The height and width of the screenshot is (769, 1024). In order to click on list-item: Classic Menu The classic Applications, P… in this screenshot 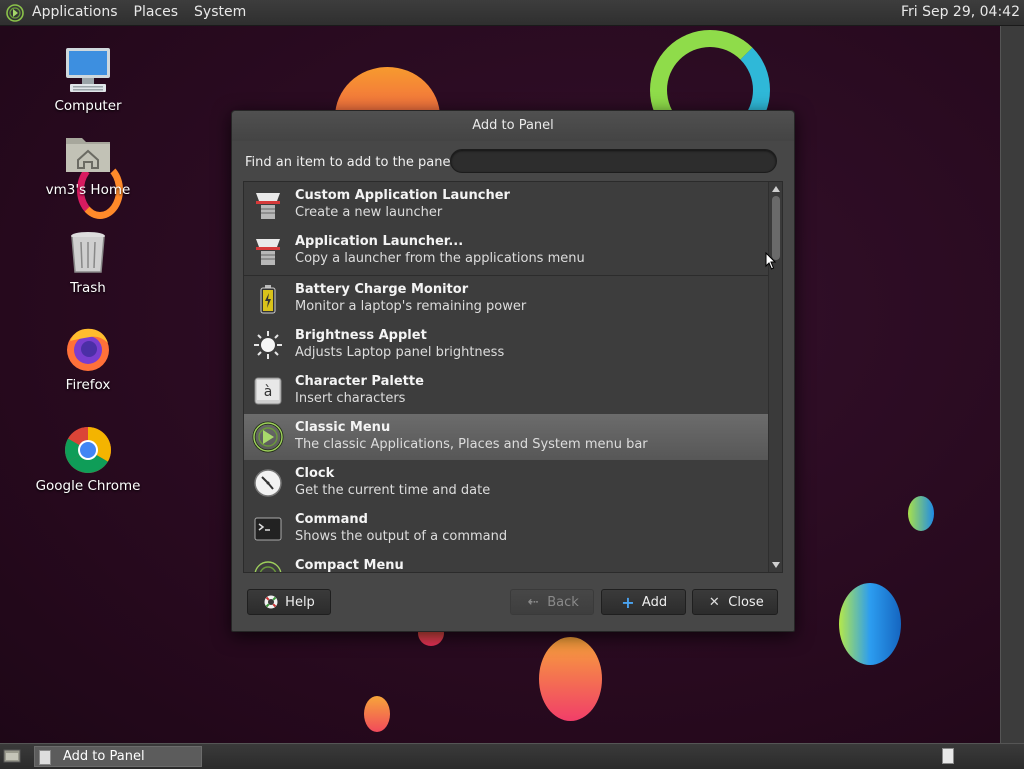, I will do `click(506, 437)`.